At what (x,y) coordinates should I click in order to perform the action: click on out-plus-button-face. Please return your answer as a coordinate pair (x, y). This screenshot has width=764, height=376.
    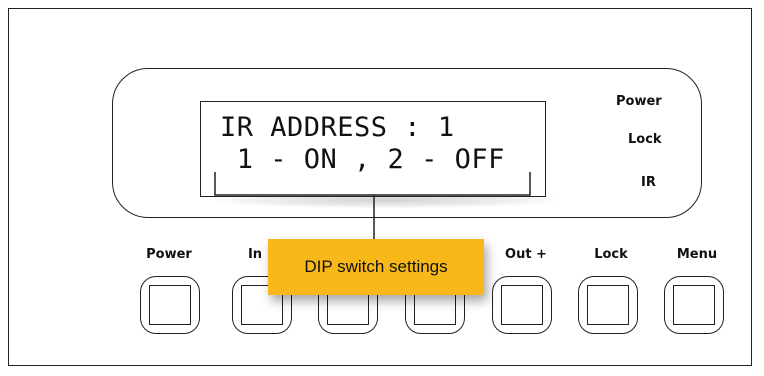
    Looking at the image, I should click on (522, 305).